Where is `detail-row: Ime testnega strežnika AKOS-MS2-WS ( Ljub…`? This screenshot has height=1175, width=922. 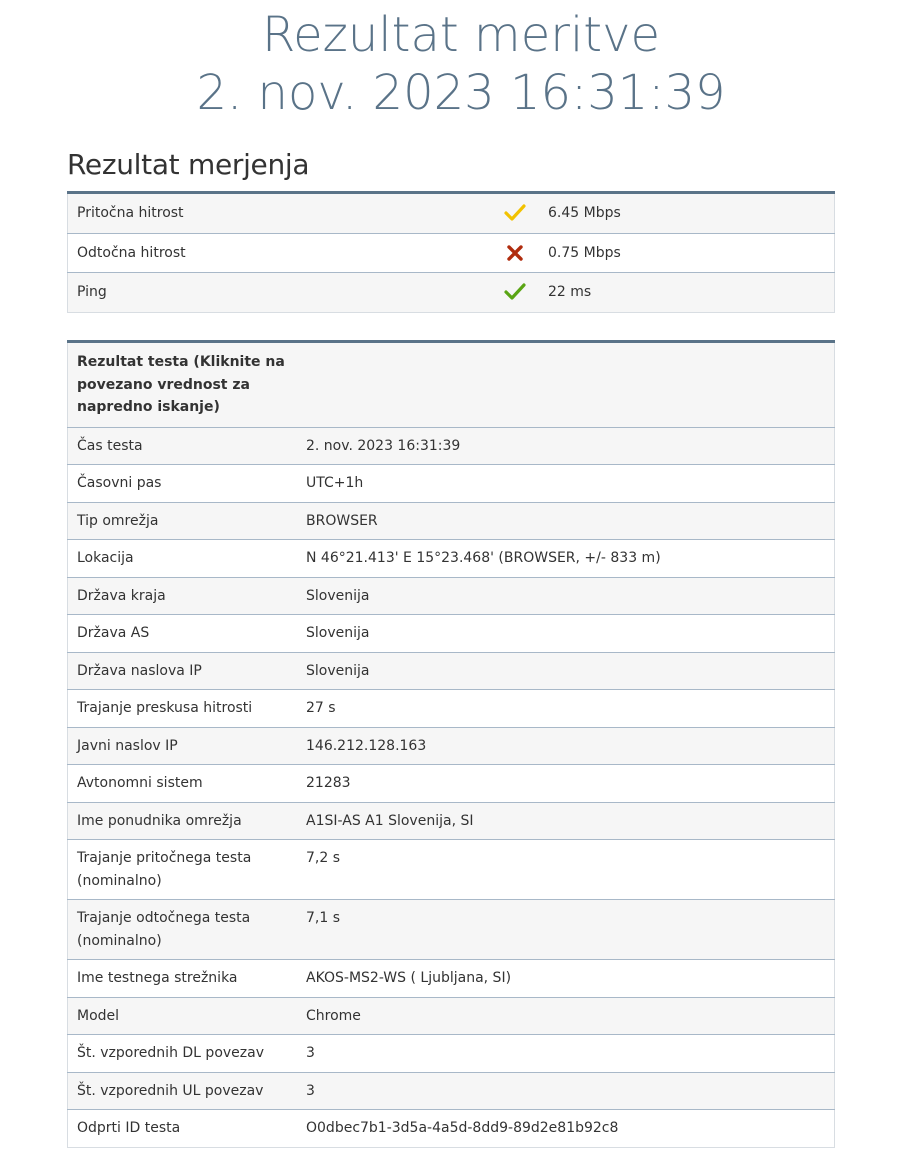
detail-row: Ime testnega strežnika AKOS-MS2-WS ( Ljub… is located at coordinates (451, 978).